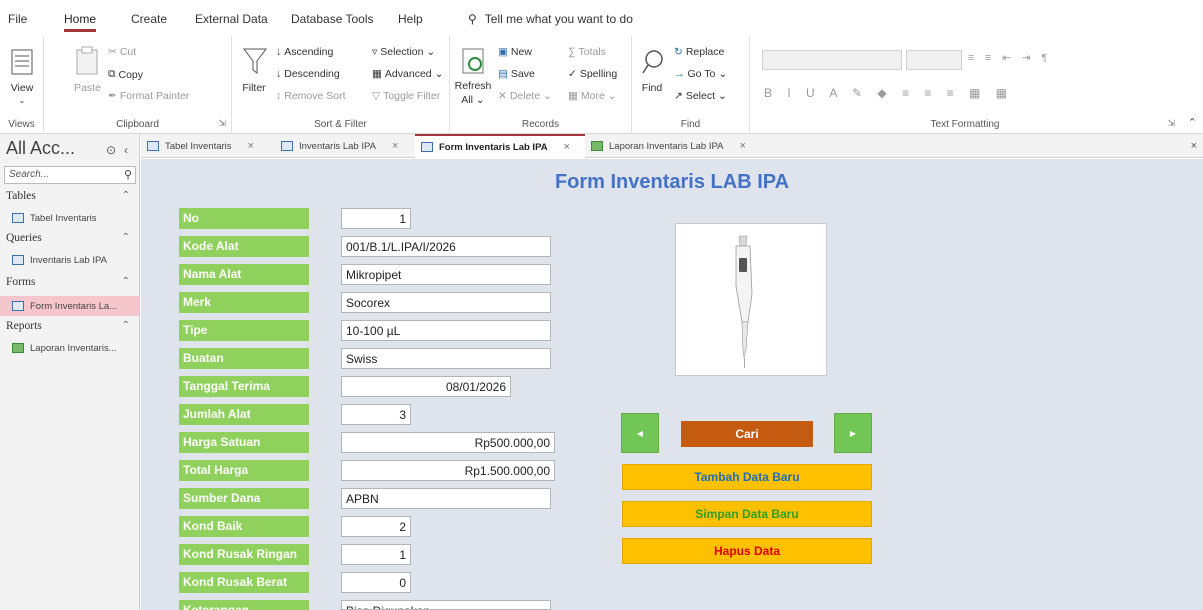 This screenshot has height=610, width=1203. Describe the element at coordinates (1192, 122) in the screenshot. I see `collapse-ribbon-icon: ⌃` at that location.